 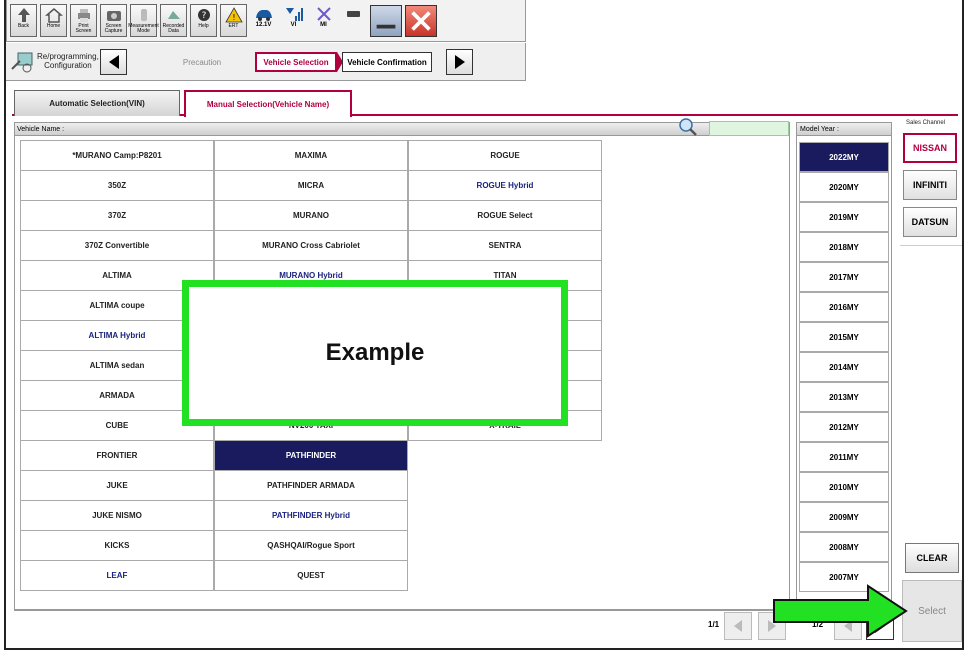 I want to click on help-label: Help, so click(x=203, y=26).